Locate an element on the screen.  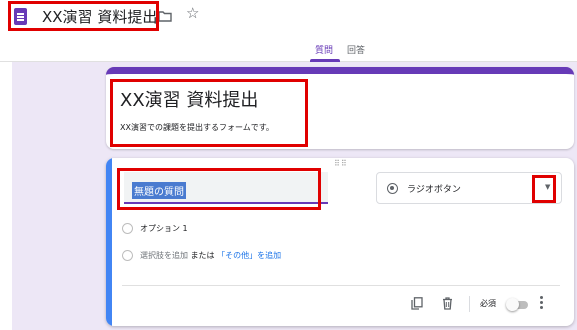
trash-icon is located at coordinates (447, 303).